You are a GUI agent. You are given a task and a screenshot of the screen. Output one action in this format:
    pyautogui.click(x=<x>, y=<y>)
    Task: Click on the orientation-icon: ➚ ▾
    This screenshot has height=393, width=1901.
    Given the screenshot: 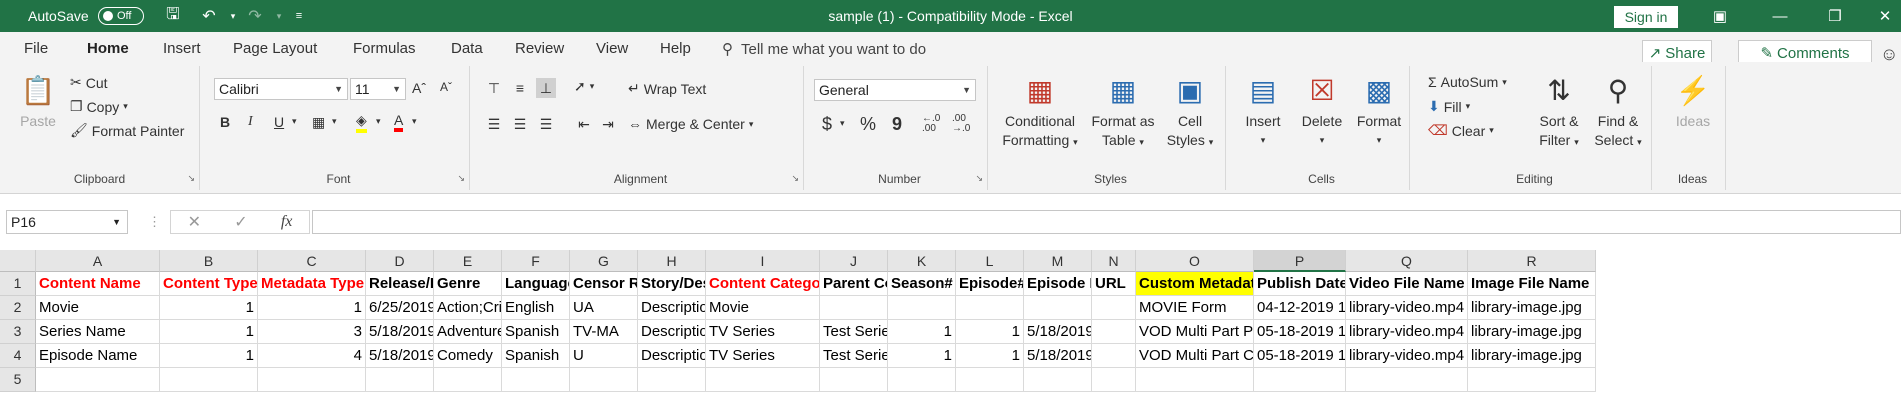 What is the action you would take?
    pyautogui.click(x=584, y=86)
    